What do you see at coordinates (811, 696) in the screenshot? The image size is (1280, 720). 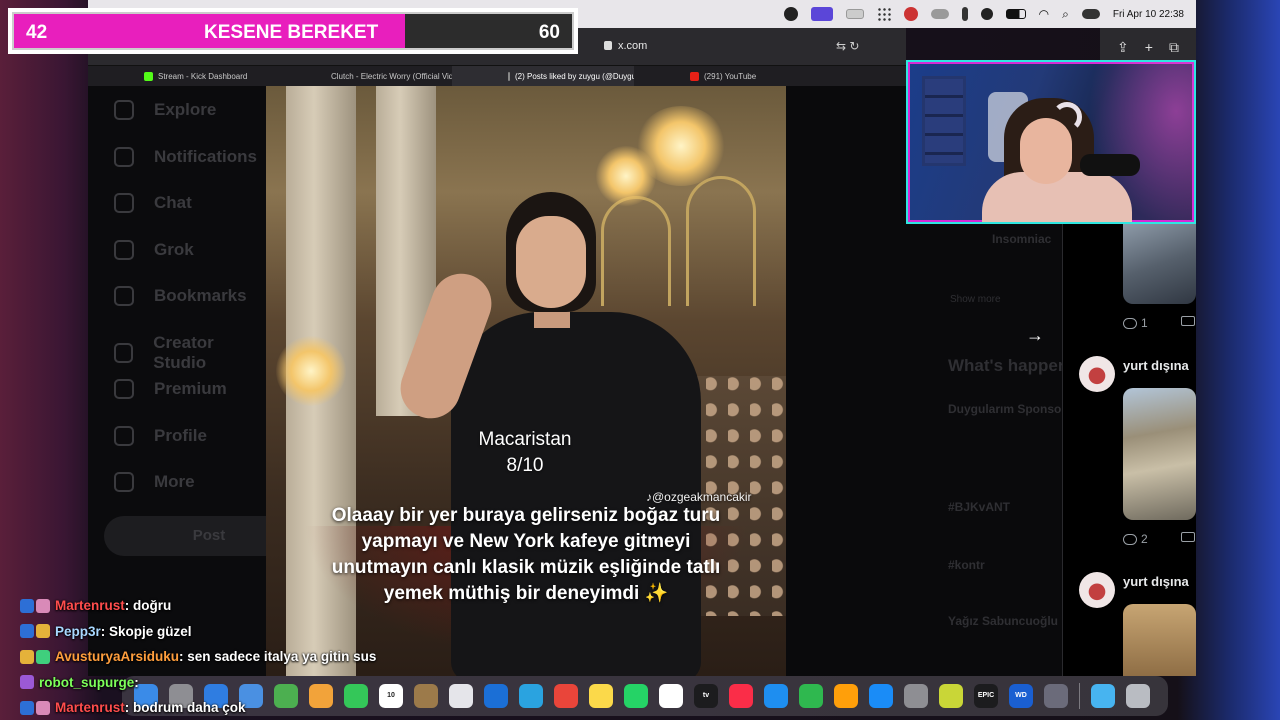 I see `numbers-icon` at bounding box center [811, 696].